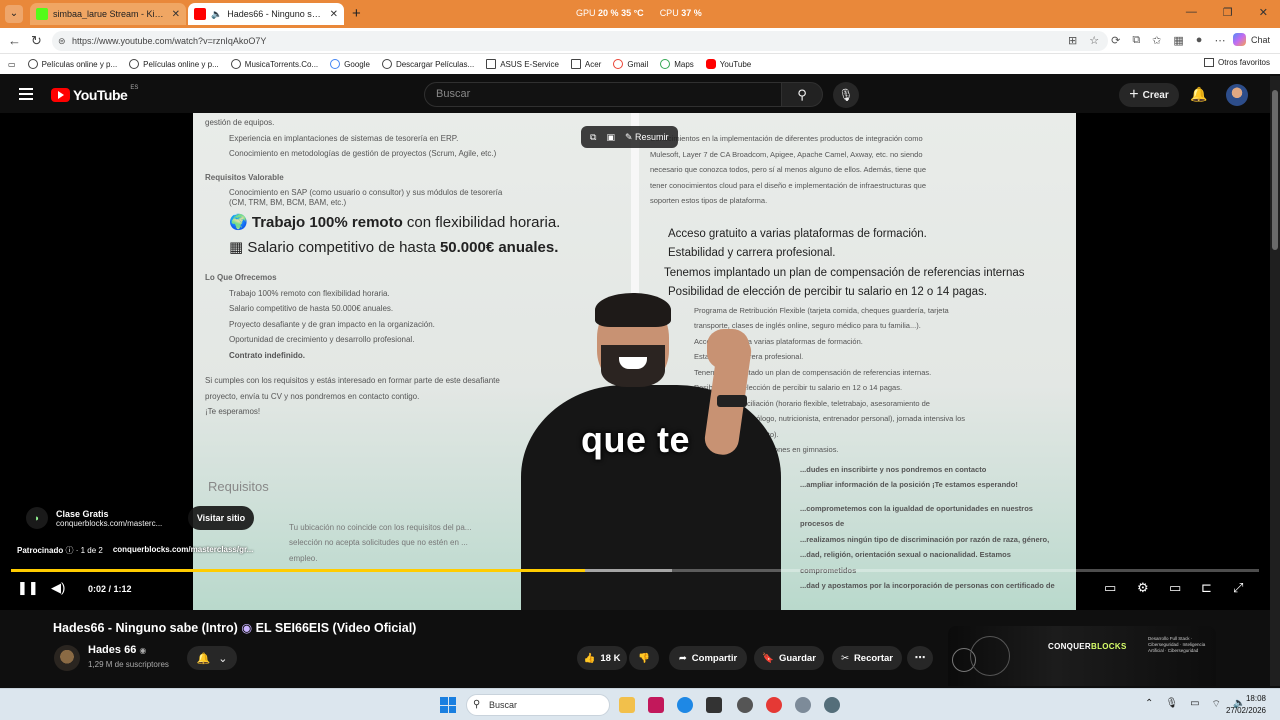  Describe the element at coordinates (95, 94) in the screenshot. I see `youtube-logo: YouTube ES` at that location.